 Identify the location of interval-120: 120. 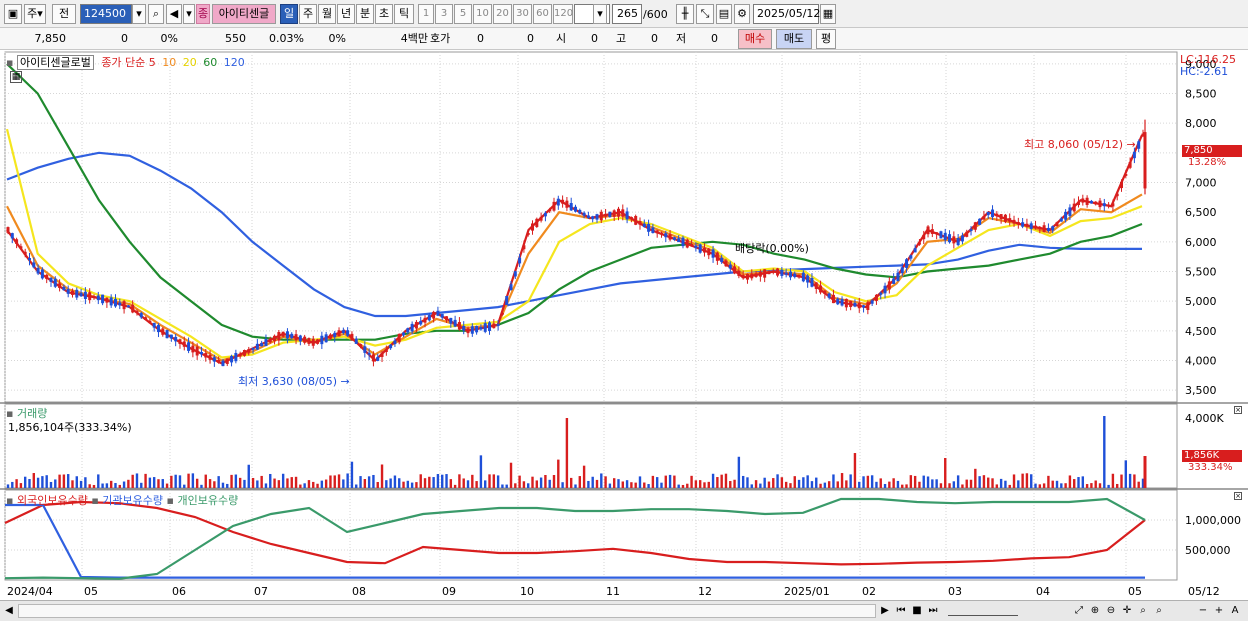
(563, 14).